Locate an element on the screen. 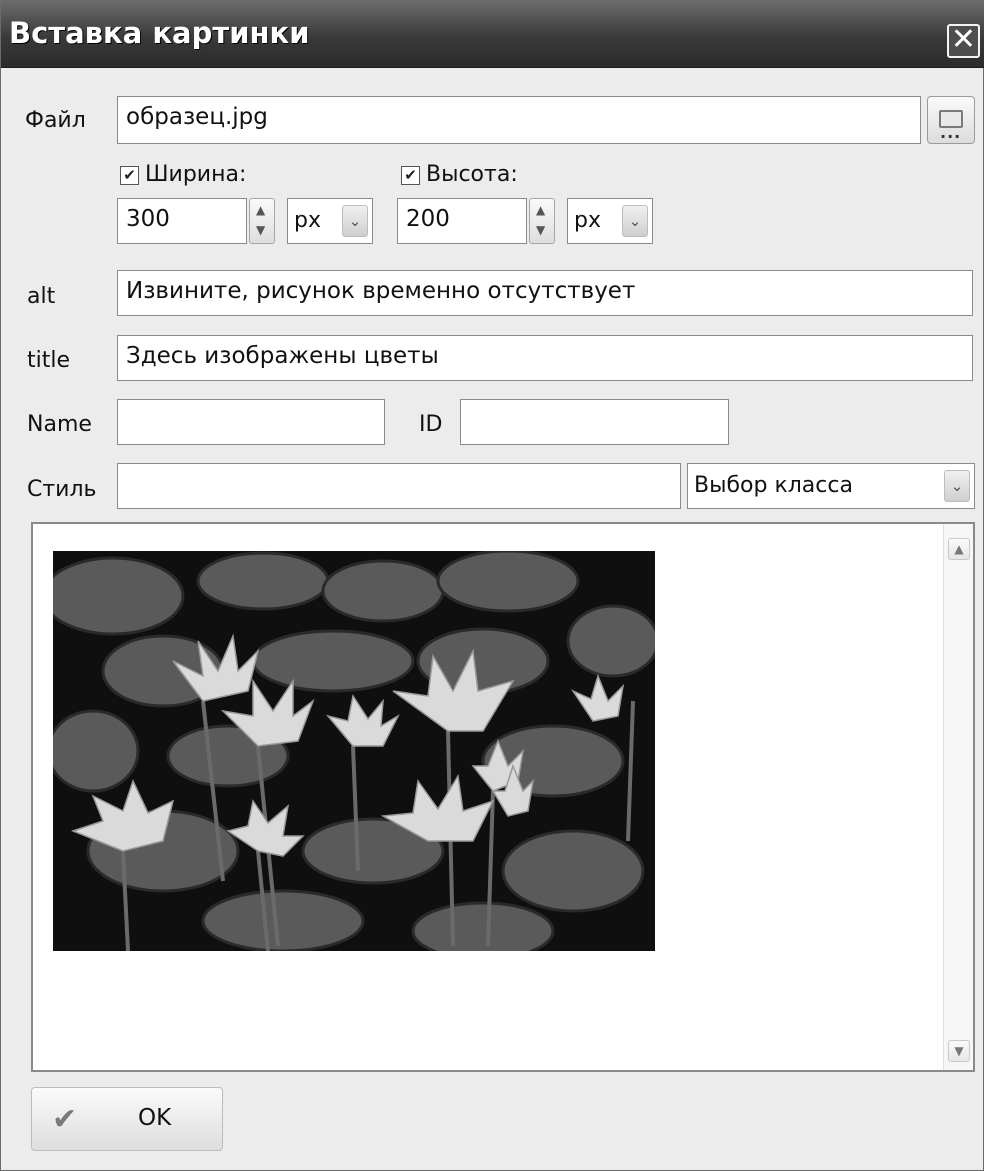 The width and height of the screenshot is (984, 1171). width-unit-value: px is located at coordinates (307, 220).